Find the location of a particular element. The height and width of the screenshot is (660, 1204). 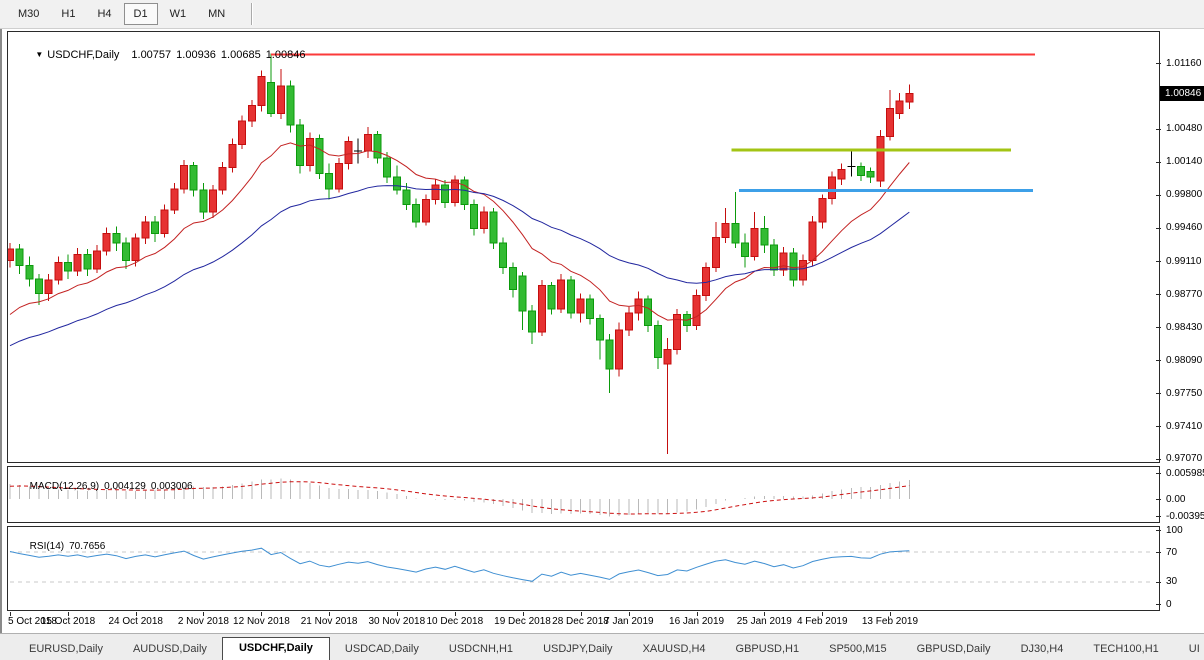

date-axis-label: 13 Feb 2019 is located at coordinates (890, 621).